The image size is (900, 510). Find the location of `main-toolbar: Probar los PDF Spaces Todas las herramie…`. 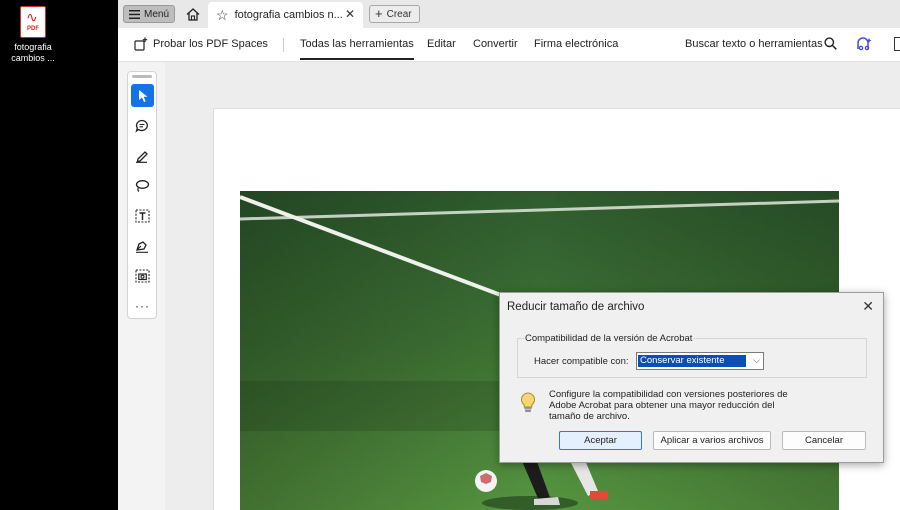

main-toolbar: Probar los PDF Spaces Todas las herramie… is located at coordinates (509, 45).